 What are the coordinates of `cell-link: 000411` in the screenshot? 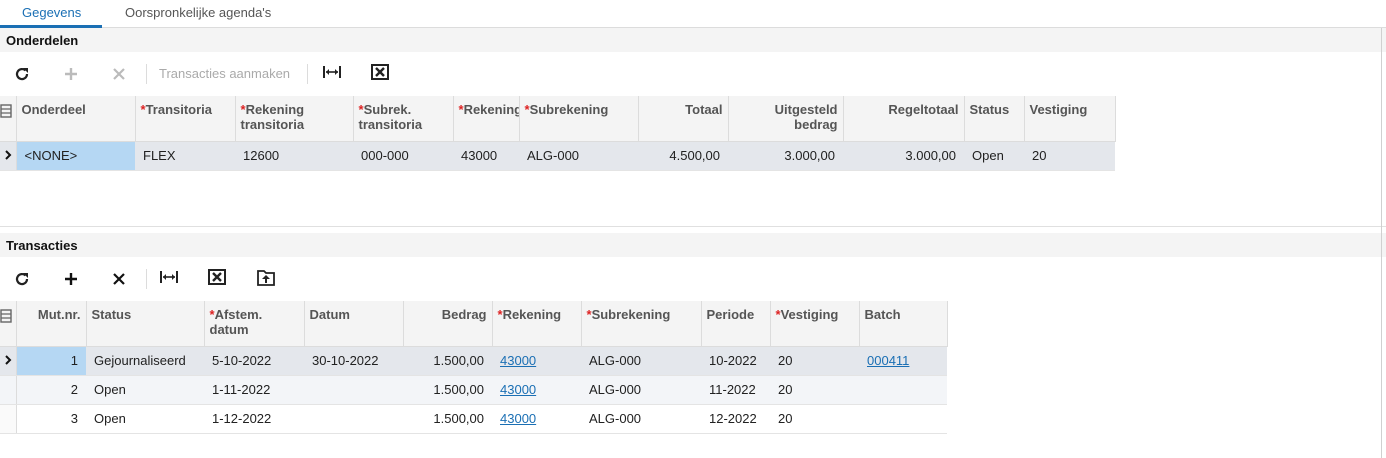 It's located at (888, 360).